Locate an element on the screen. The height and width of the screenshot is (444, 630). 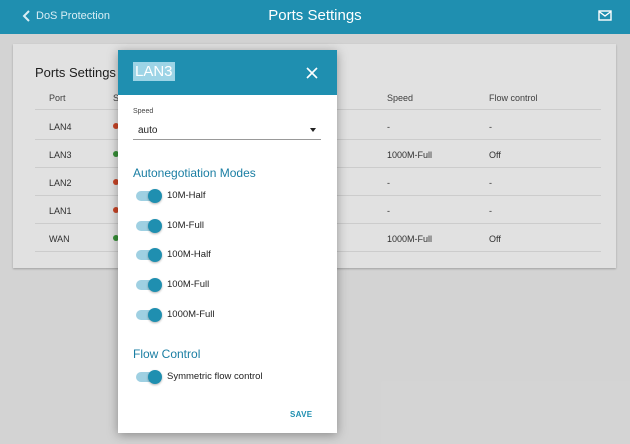
mode-label: 10M-Half is located at coordinates (186, 195).